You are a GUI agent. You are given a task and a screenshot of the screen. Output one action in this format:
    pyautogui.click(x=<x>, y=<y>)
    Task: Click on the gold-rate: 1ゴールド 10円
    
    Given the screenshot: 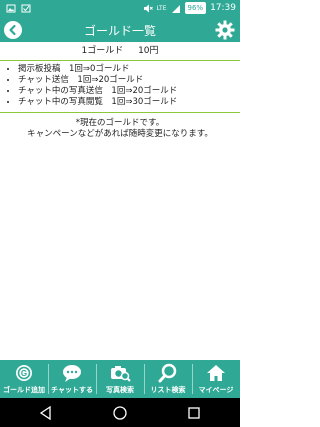 What is the action you would take?
    pyautogui.click(x=120, y=51)
    